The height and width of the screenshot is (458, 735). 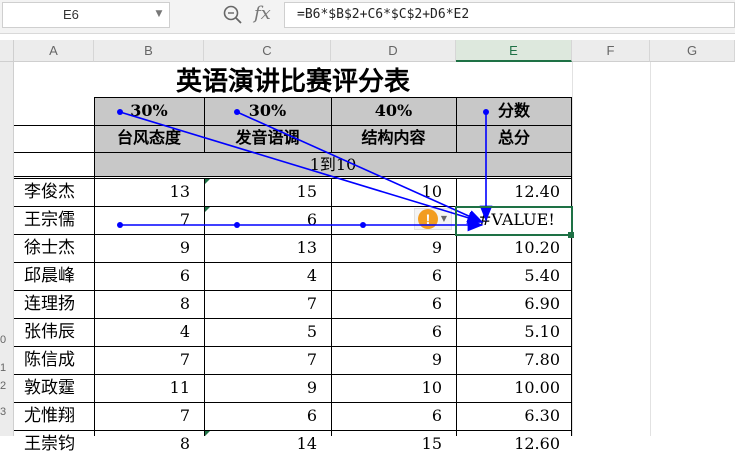 What do you see at coordinates (514, 138) in the screenshot?
I see `criterion-e: 总分` at bounding box center [514, 138].